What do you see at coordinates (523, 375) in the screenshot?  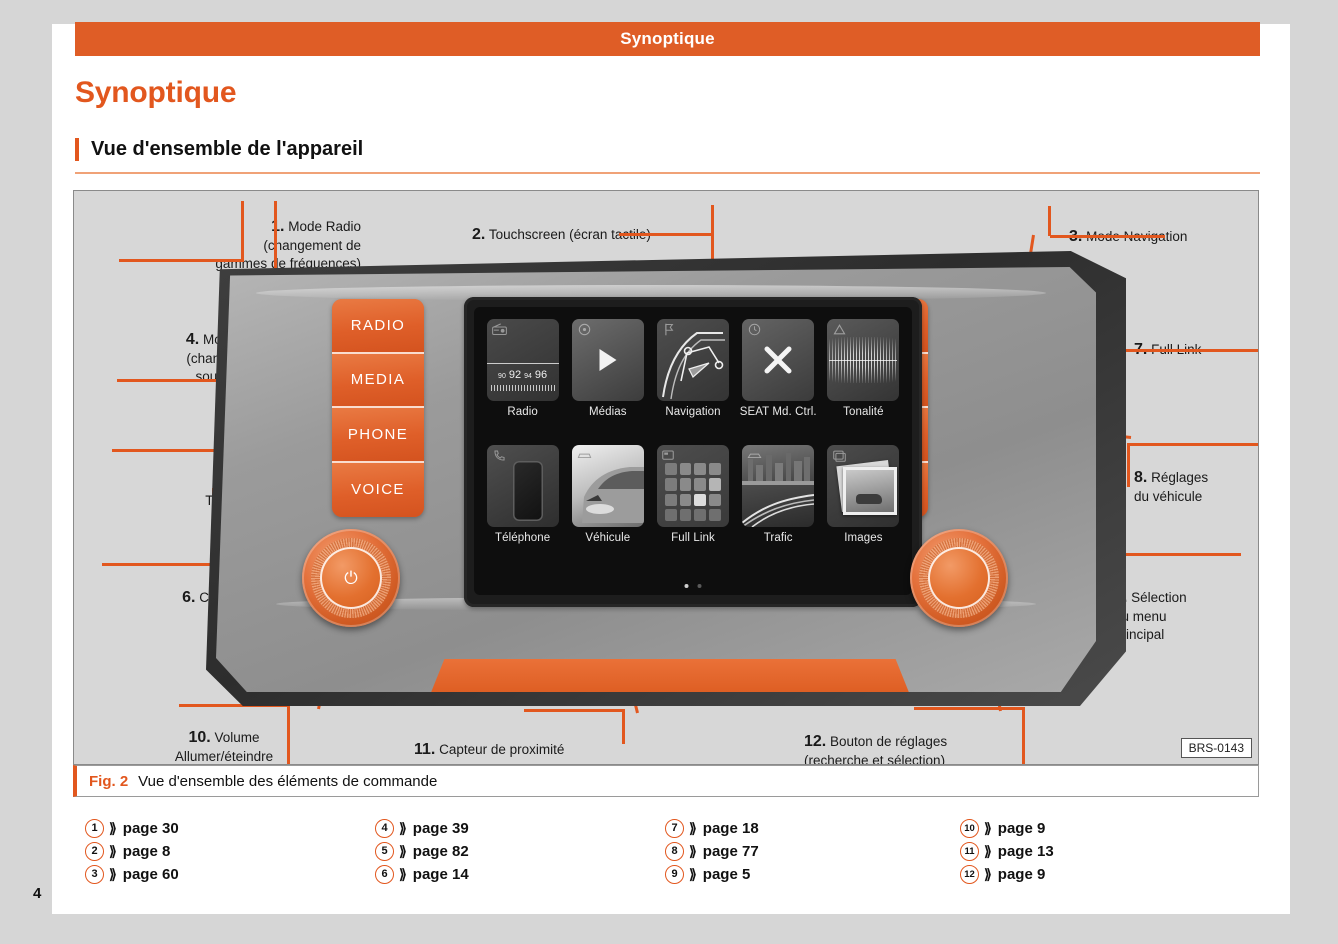 I see `radio-frequency-scale: 90 92 94 96` at bounding box center [523, 375].